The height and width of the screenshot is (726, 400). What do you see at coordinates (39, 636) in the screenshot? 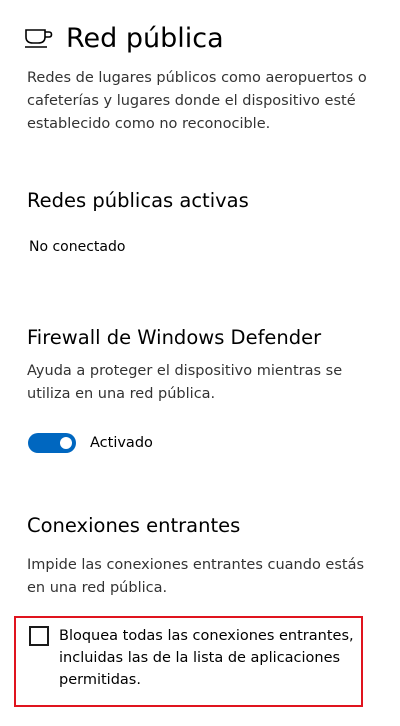
I see `block-incoming-checkbox` at bounding box center [39, 636].